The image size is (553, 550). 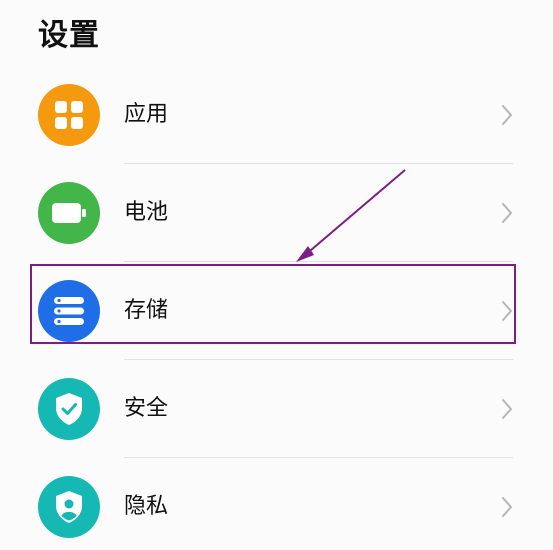 I want to click on page-title: 设置, so click(x=69, y=35).